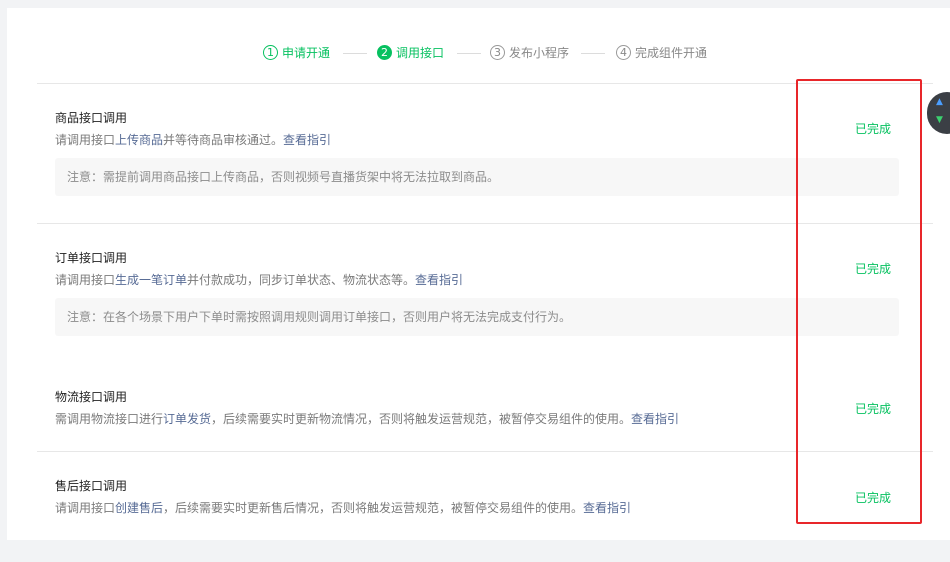  I want to click on step-2: 2 调用接口, so click(410, 52).